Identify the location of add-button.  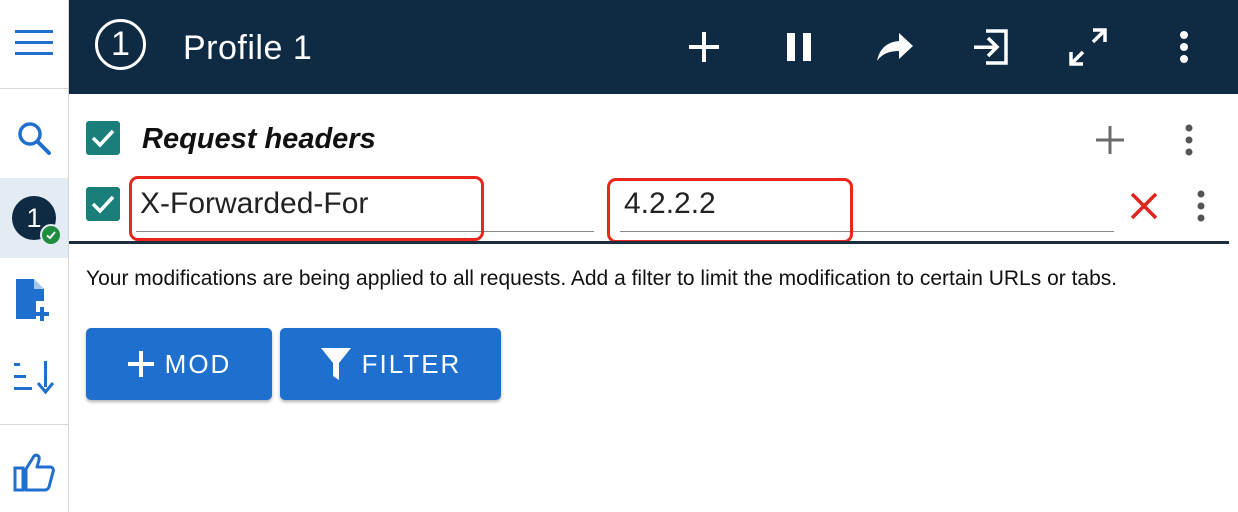
(704, 47).